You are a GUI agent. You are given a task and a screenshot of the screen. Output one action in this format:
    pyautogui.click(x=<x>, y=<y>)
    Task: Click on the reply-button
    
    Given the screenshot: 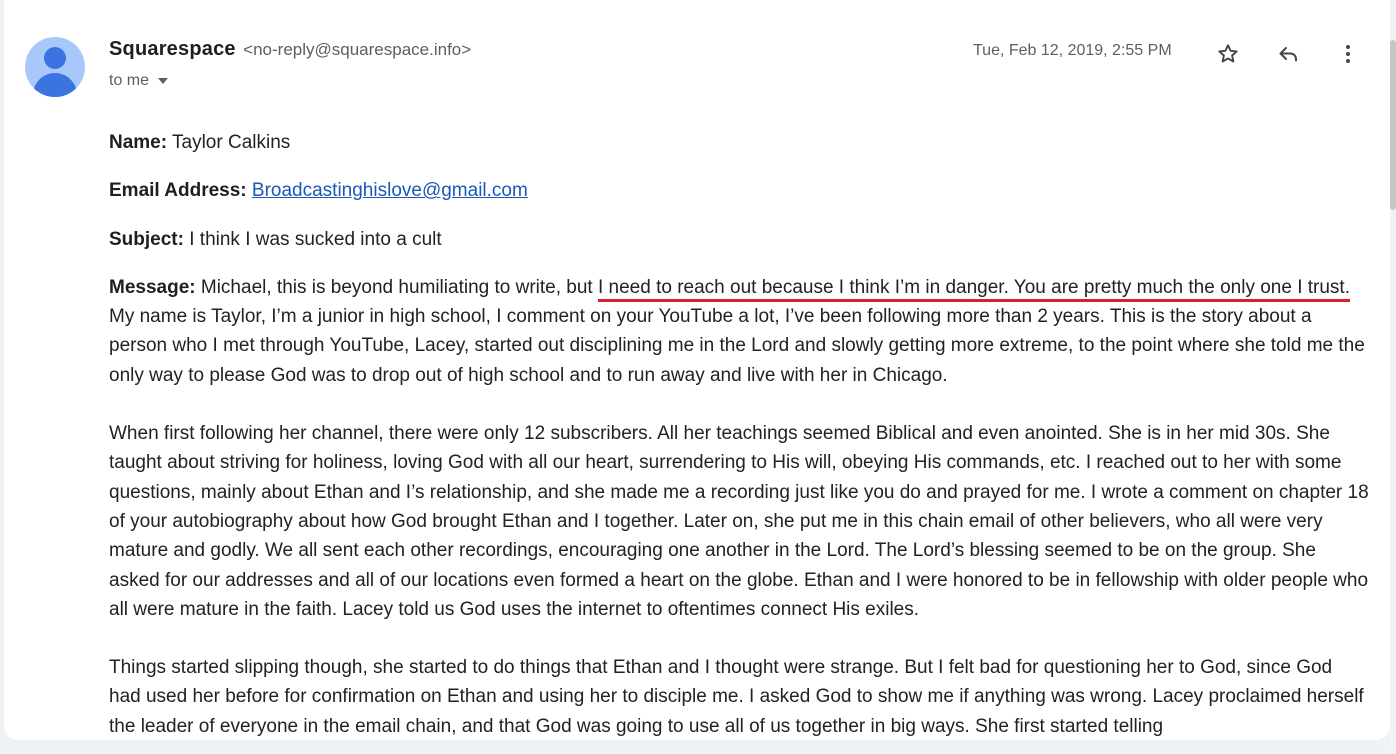 What is the action you would take?
    pyautogui.click(x=1288, y=54)
    